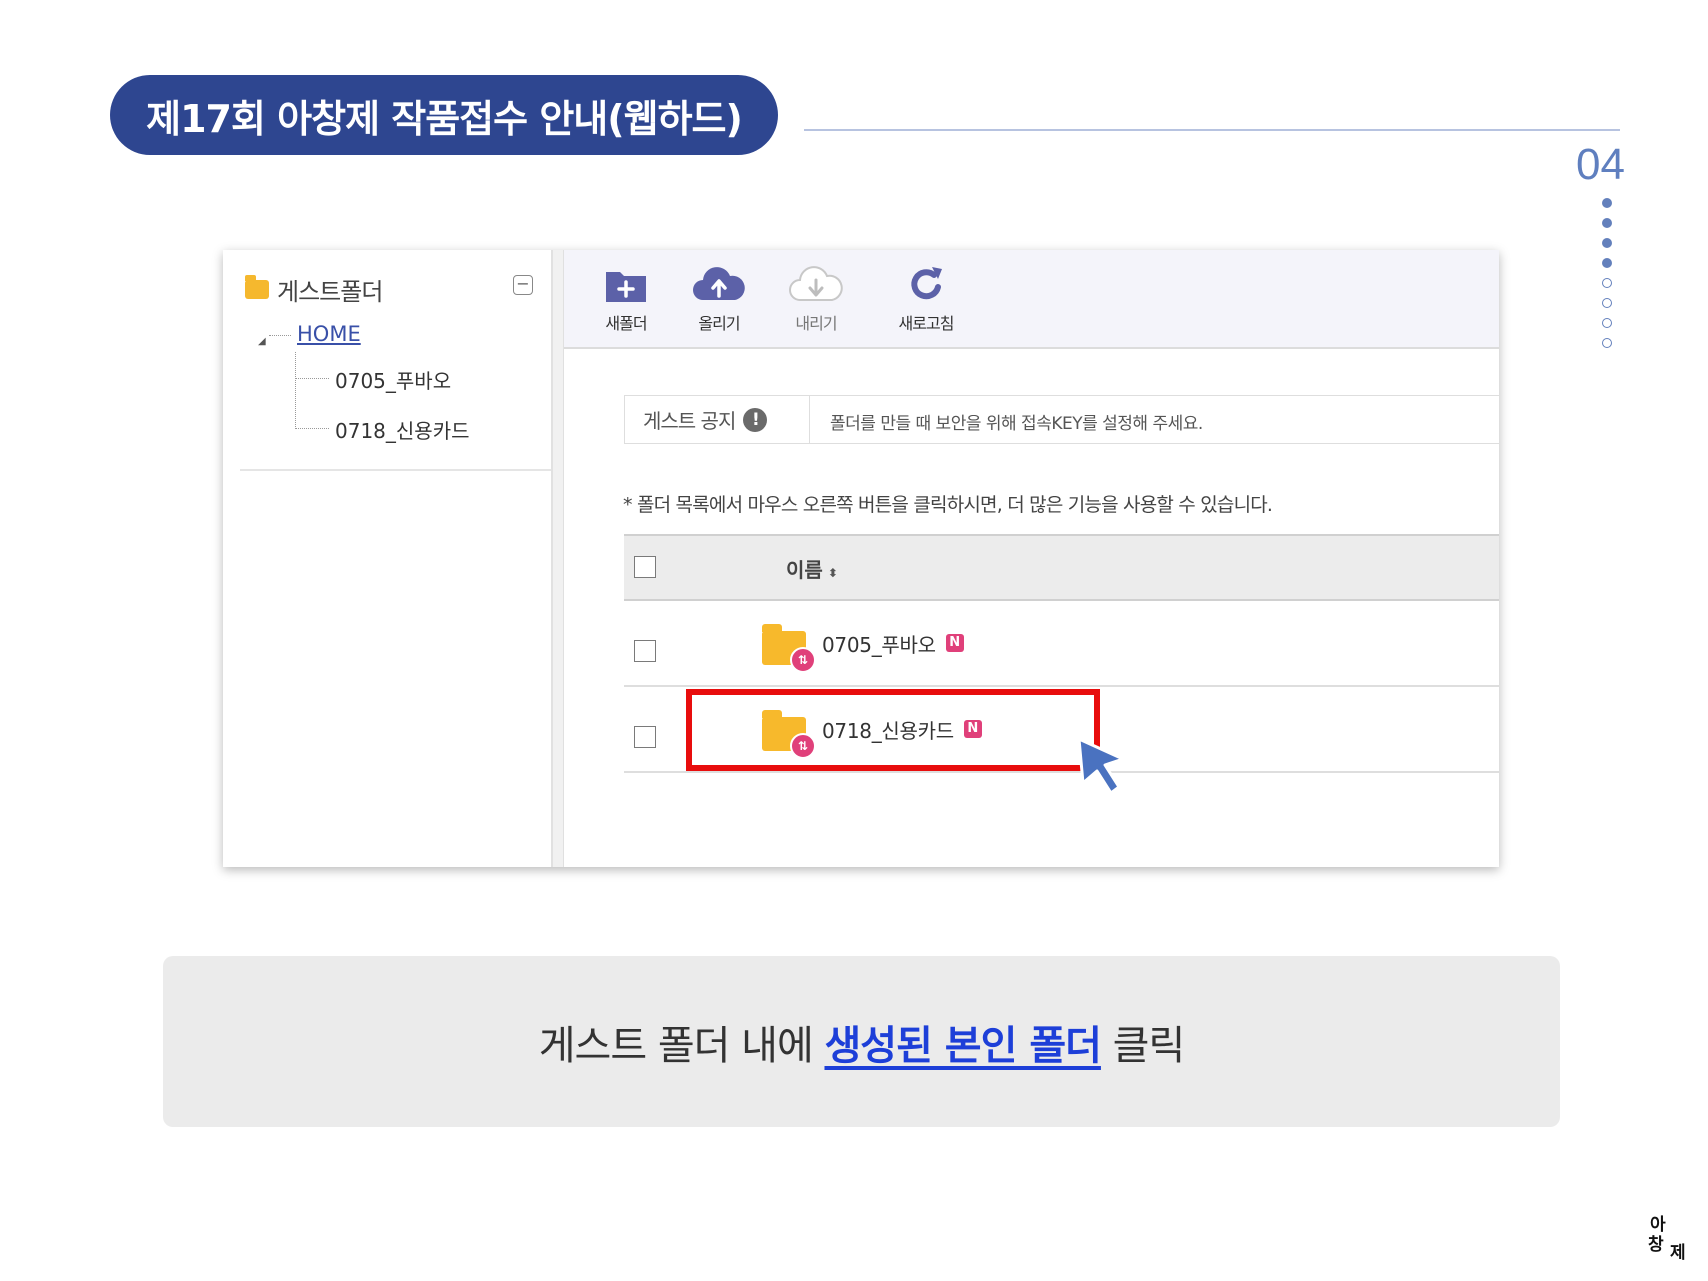 This screenshot has width=1708, height=1281. I want to click on mouse-cursor-icon, so click(1104, 768).